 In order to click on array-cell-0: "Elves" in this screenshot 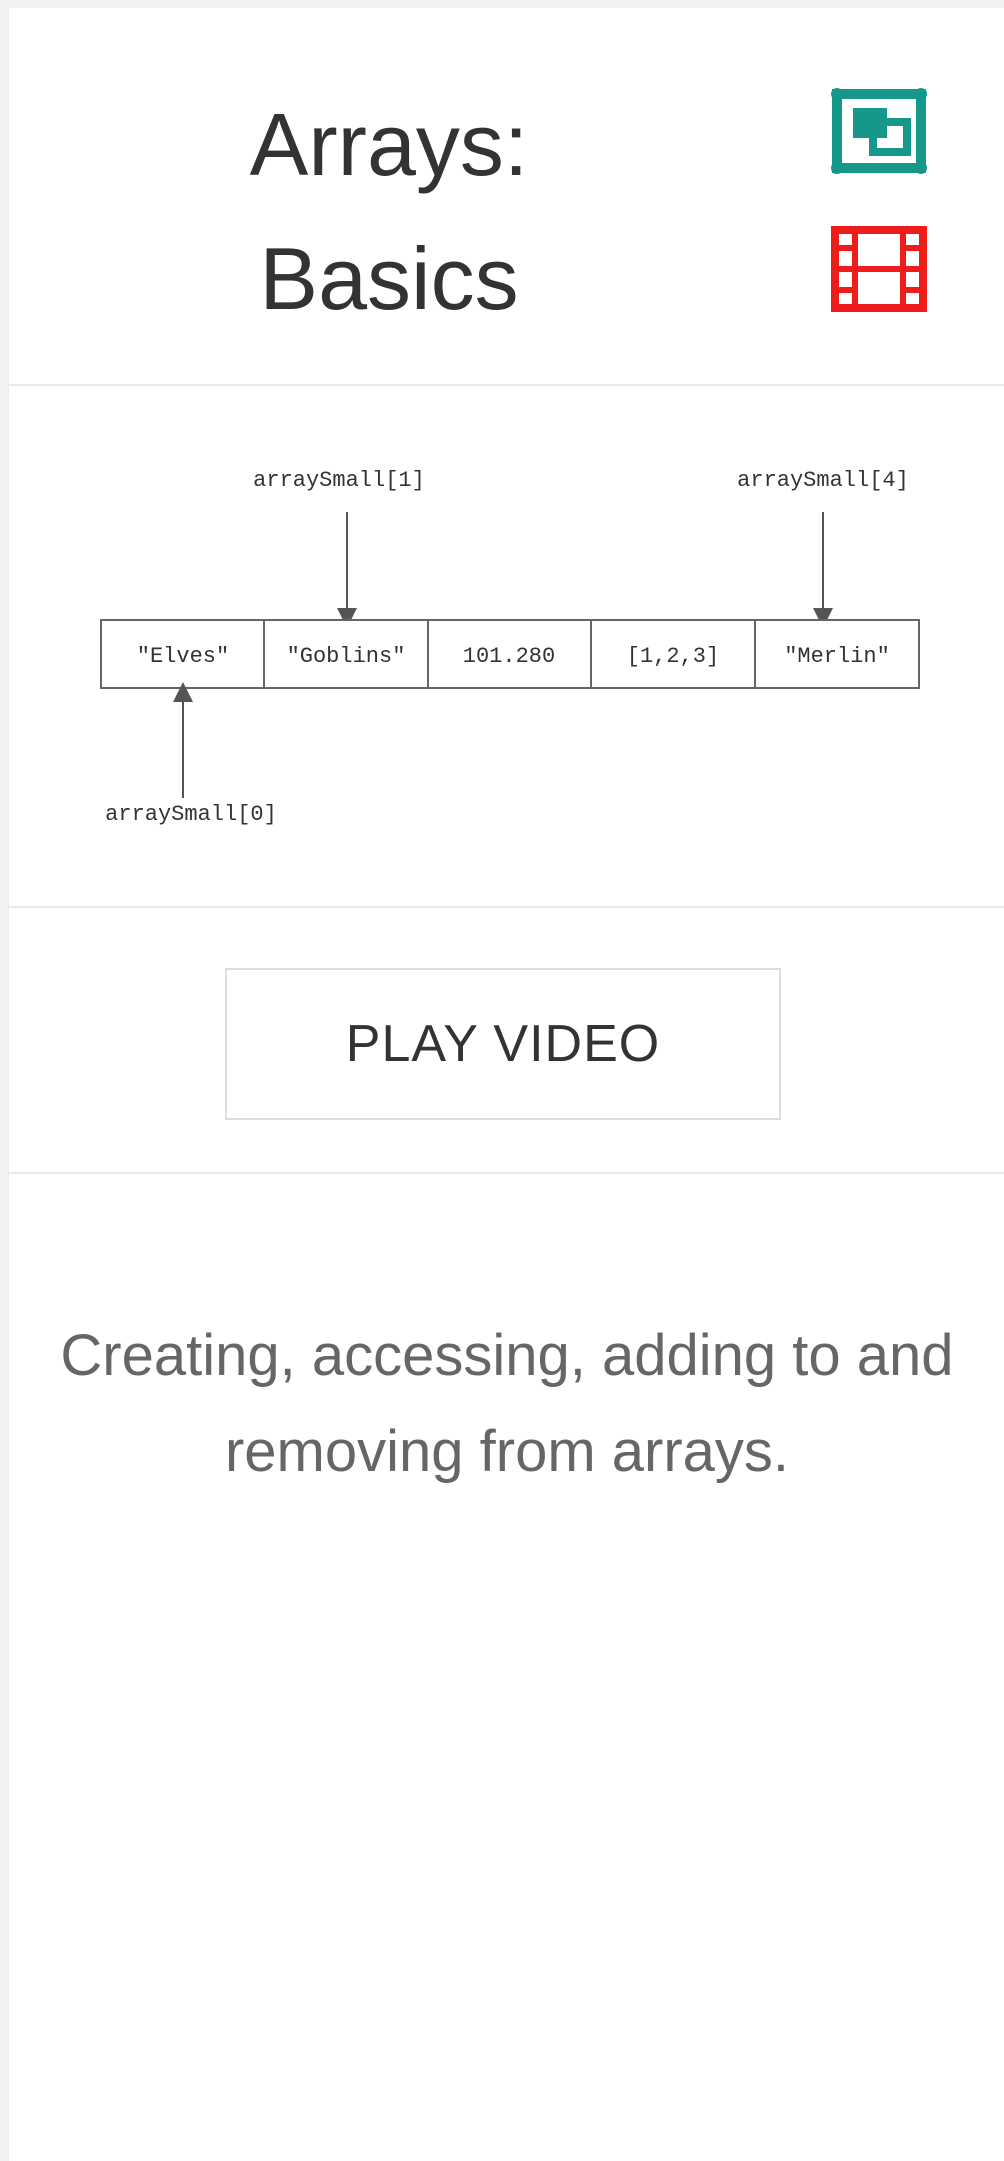, I will do `click(183, 656)`.